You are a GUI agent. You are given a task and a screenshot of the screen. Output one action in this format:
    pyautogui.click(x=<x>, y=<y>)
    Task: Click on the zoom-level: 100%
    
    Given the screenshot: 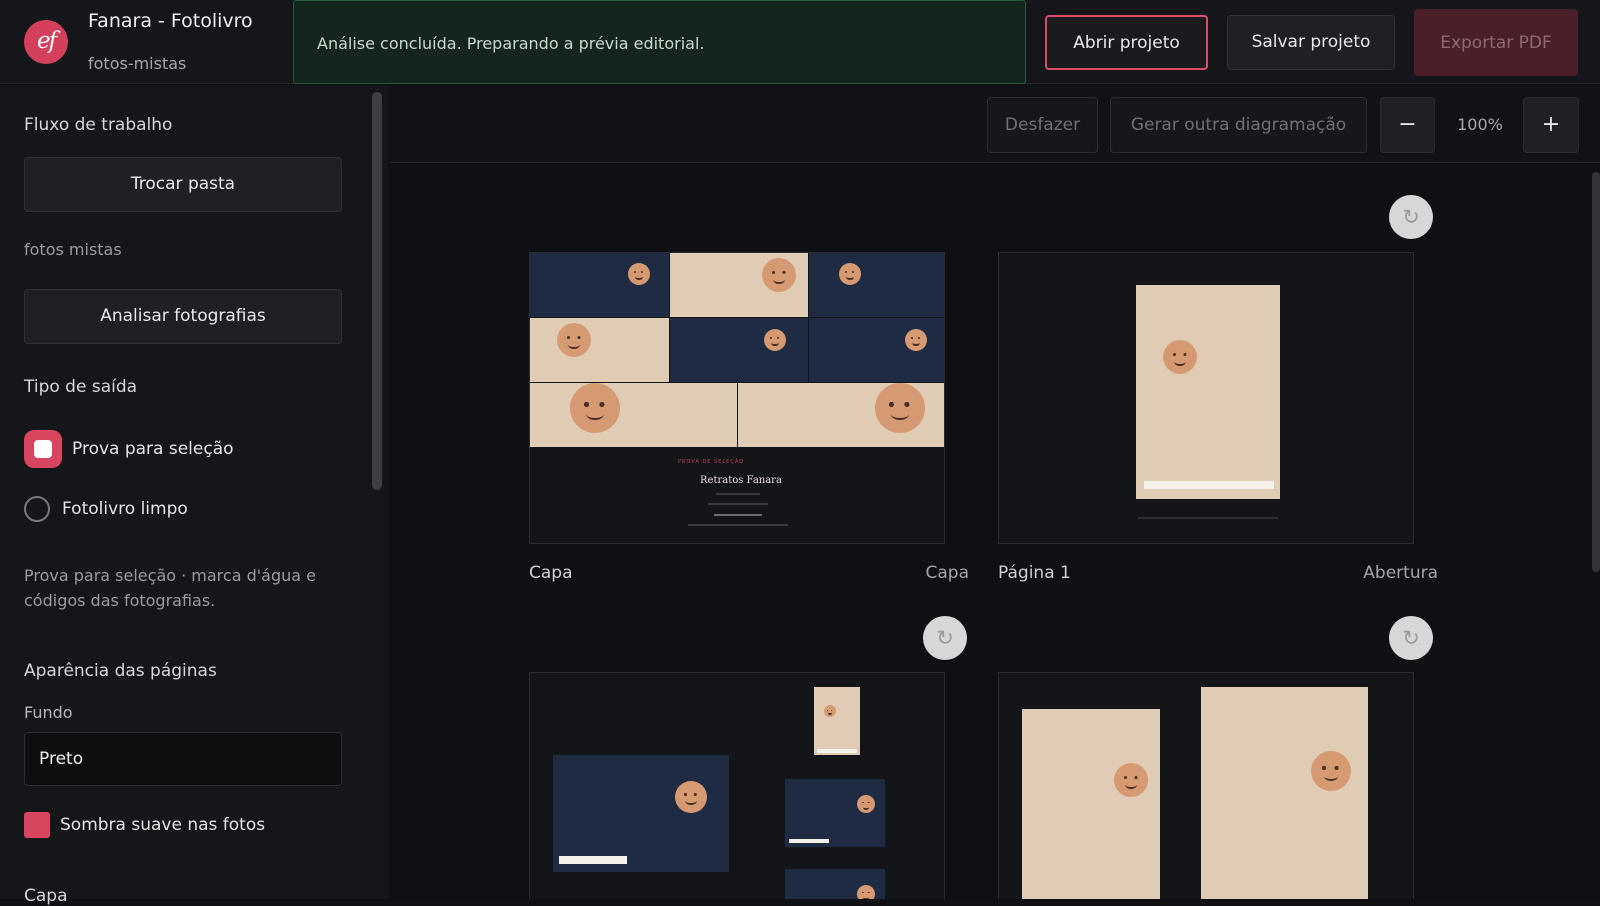 What is the action you would take?
    pyautogui.click(x=1480, y=124)
    